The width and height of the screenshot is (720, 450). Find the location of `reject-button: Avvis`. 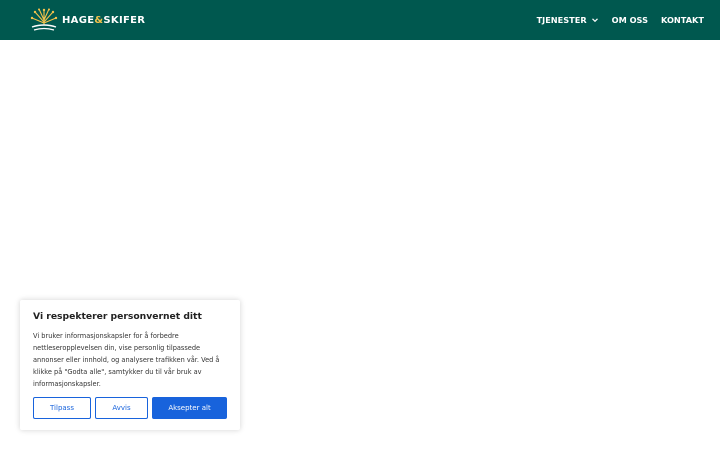

reject-button: Avvis is located at coordinates (121, 408).